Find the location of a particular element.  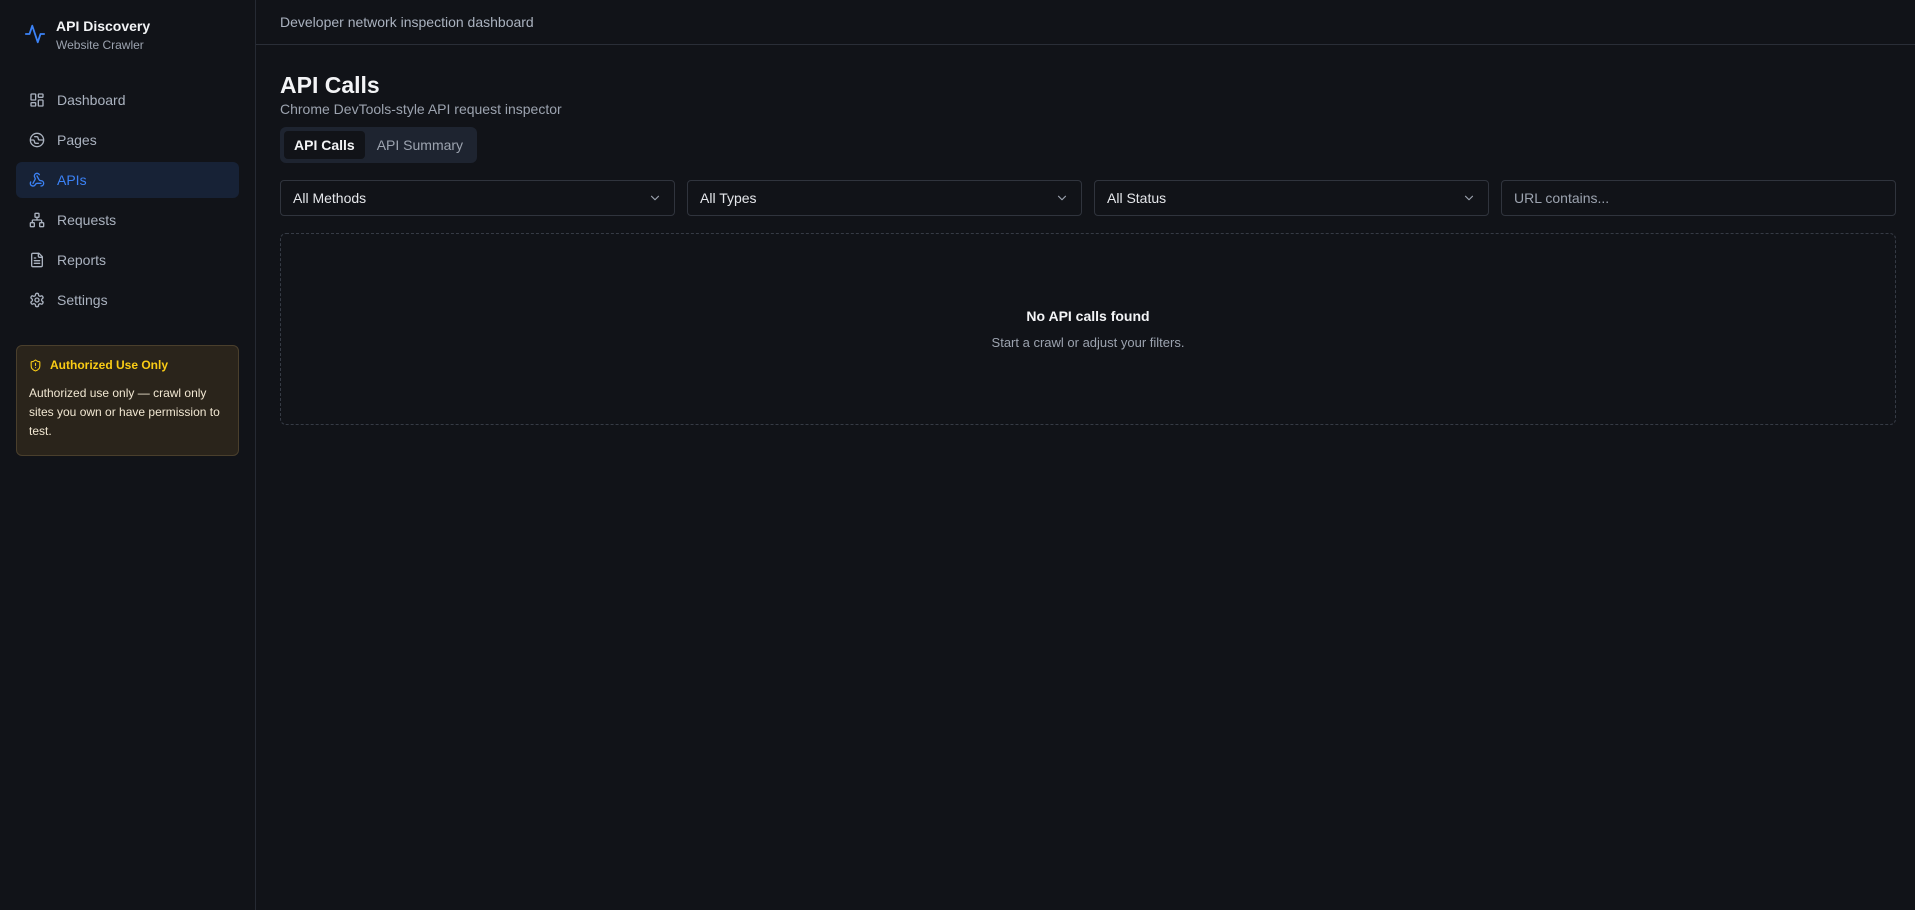

sidebar-item-requests: Requests is located at coordinates (127, 220).